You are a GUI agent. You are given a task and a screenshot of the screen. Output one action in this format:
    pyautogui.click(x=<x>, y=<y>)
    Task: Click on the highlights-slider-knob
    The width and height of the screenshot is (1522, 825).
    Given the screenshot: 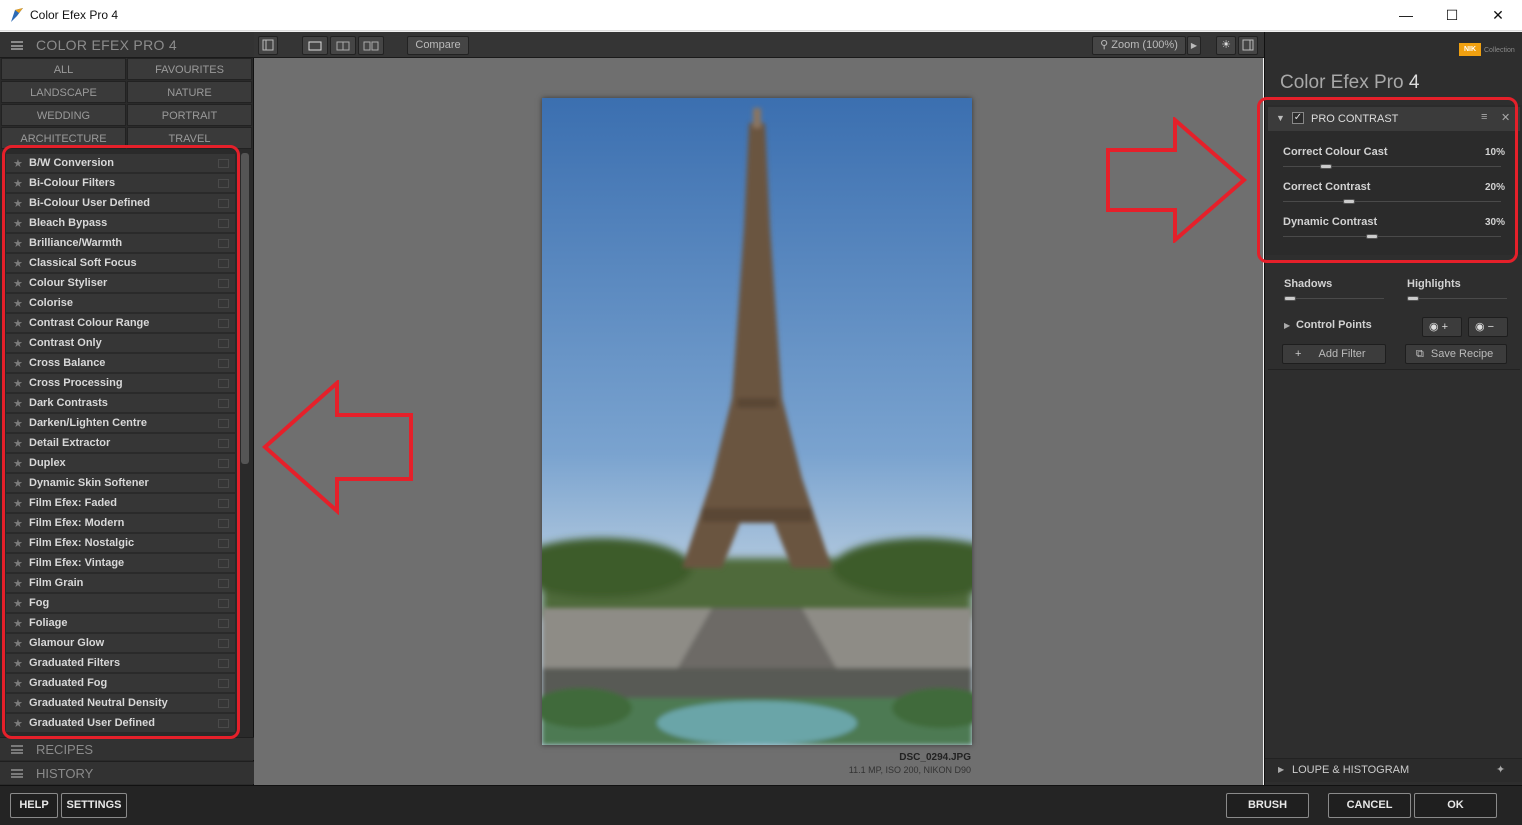 What is the action you would take?
    pyautogui.click(x=1413, y=298)
    